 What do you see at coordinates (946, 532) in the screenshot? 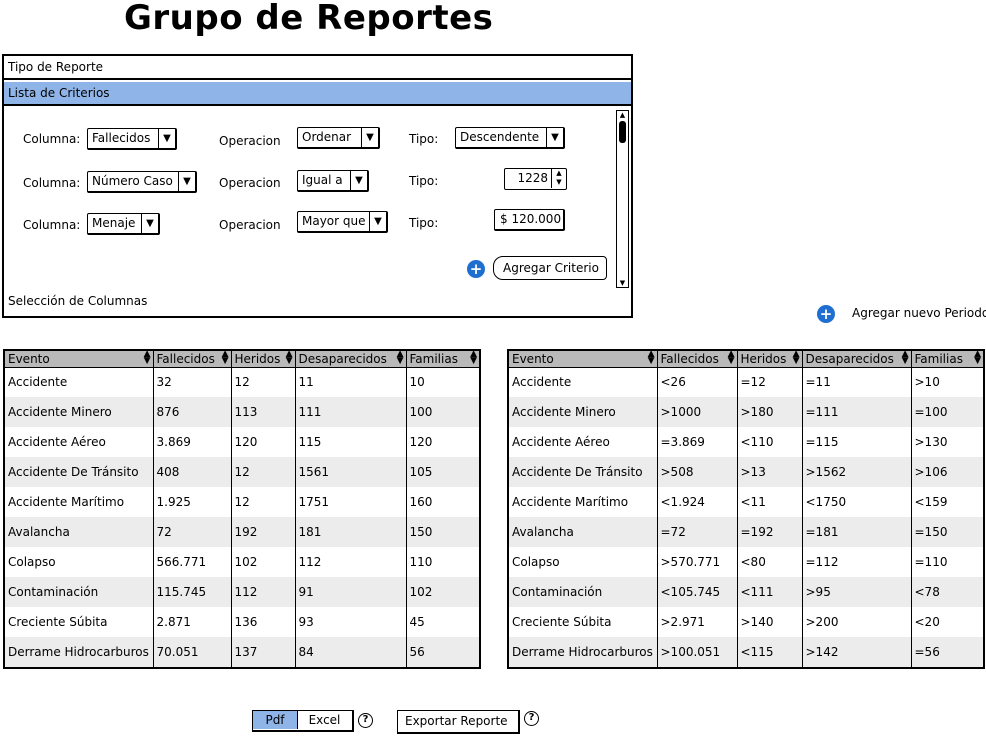
I see `table-cell: =150` at bounding box center [946, 532].